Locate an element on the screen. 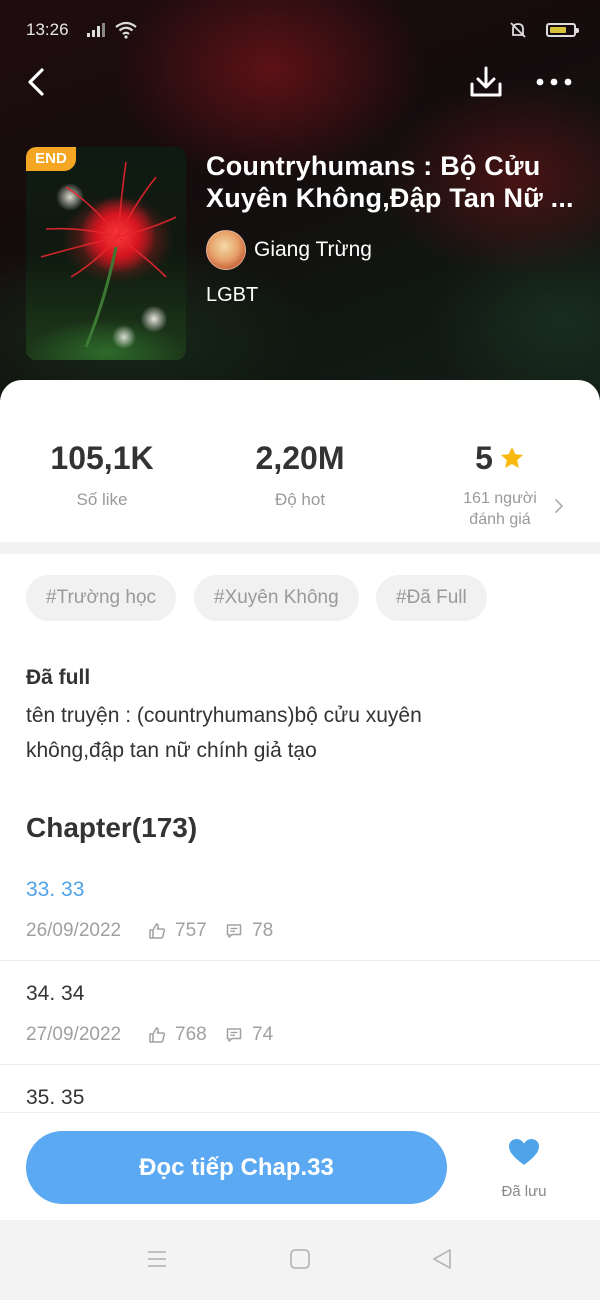 This screenshot has width=600, height=1300. chapter-date: 27/09/2022 is located at coordinates (74, 1034).